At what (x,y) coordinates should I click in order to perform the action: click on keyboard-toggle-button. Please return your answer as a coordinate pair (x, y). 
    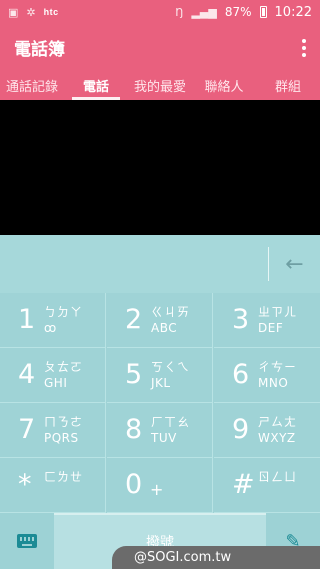
    Looking at the image, I should click on (27, 541).